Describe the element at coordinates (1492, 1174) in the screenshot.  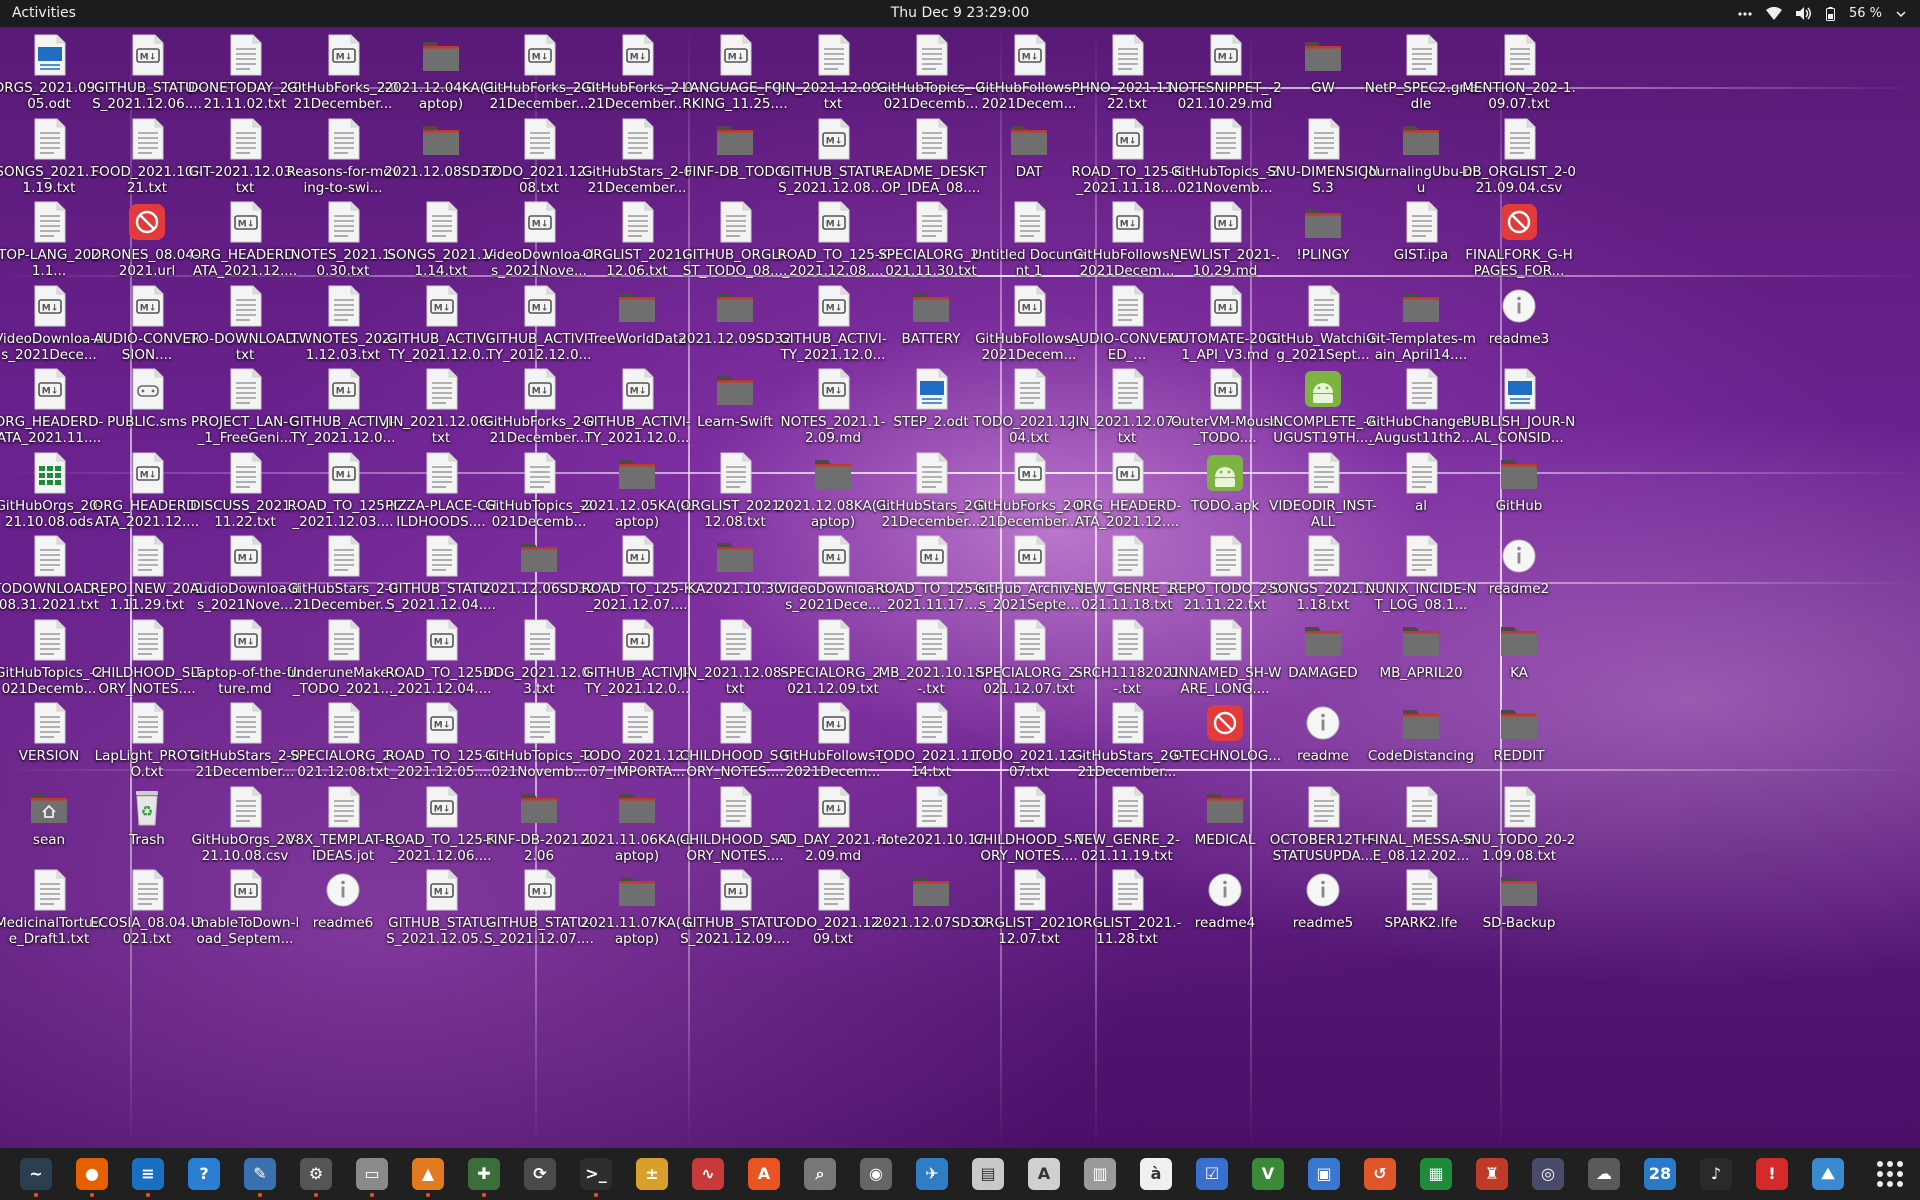
I see `game-launcher: ♜` at that location.